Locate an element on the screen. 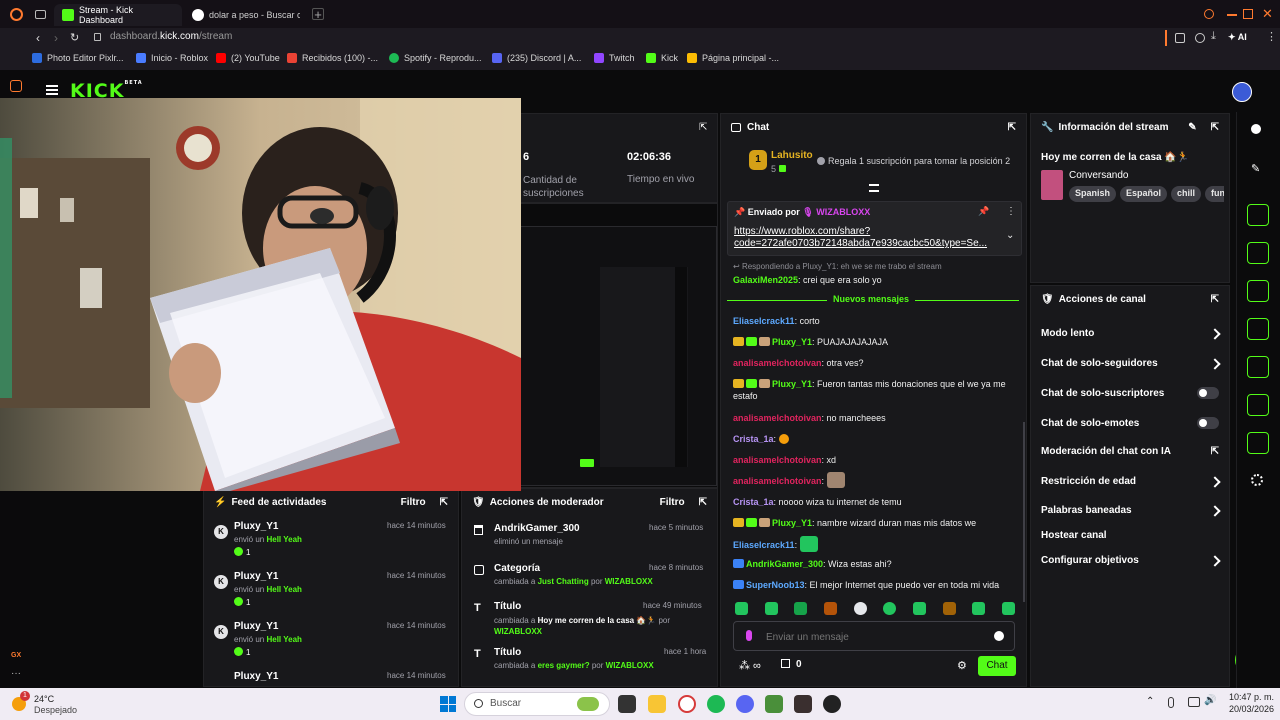 The width and height of the screenshot is (1280, 720). emoji-icon is located at coordinates (999, 636).